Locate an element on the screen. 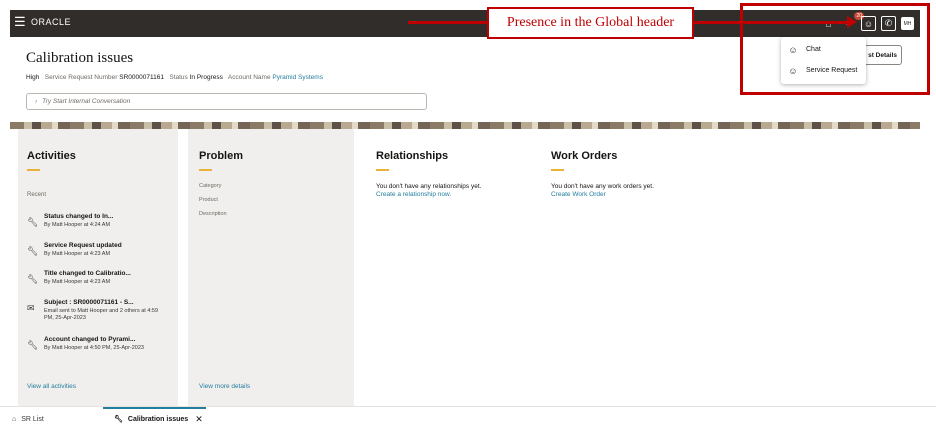  product-label: Product is located at coordinates (208, 200).